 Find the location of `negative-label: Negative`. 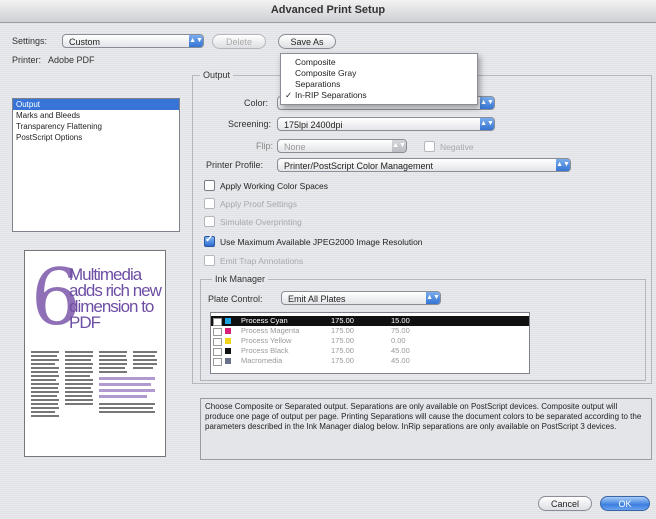

negative-label: Negative is located at coordinates (457, 146).